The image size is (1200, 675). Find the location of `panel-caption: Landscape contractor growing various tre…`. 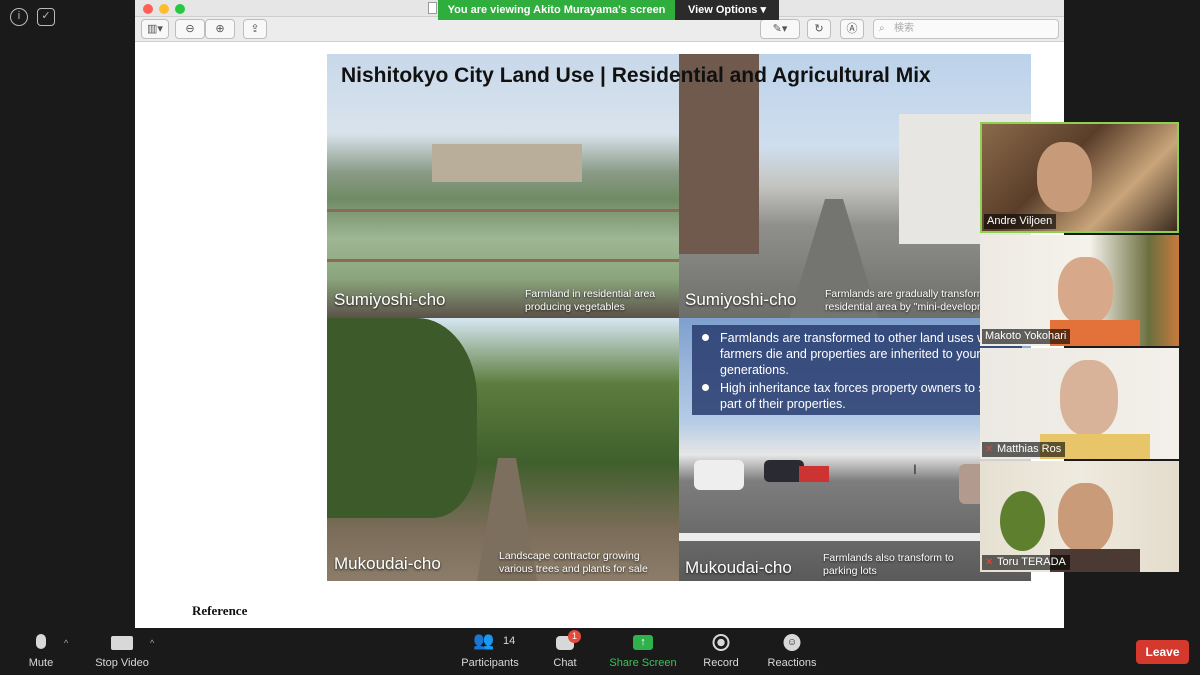

panel-caption: Landscape contractor growing various tre… is located at coordinates (573, 562).